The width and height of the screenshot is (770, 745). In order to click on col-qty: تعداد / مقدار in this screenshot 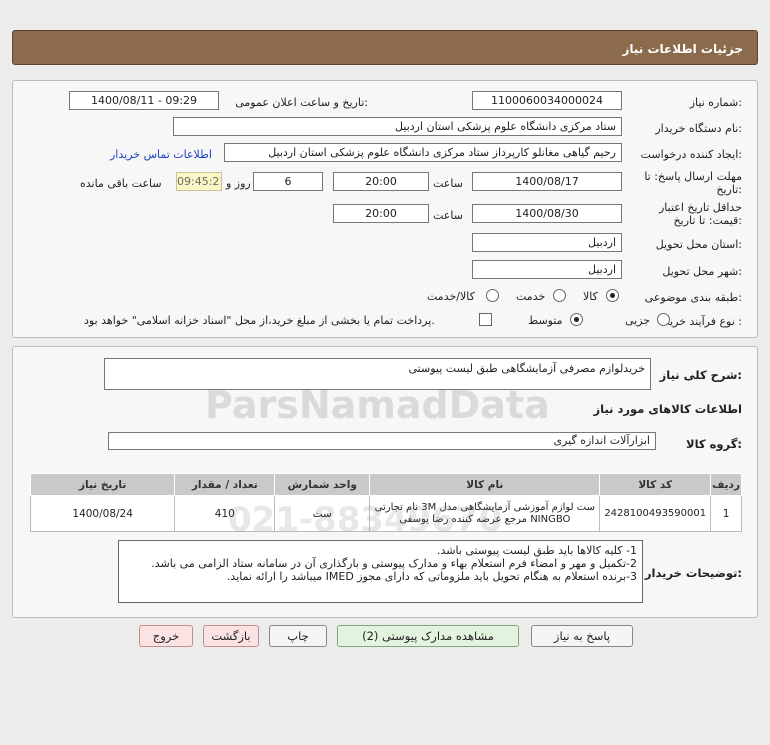, I will do `click(225, 484)`.